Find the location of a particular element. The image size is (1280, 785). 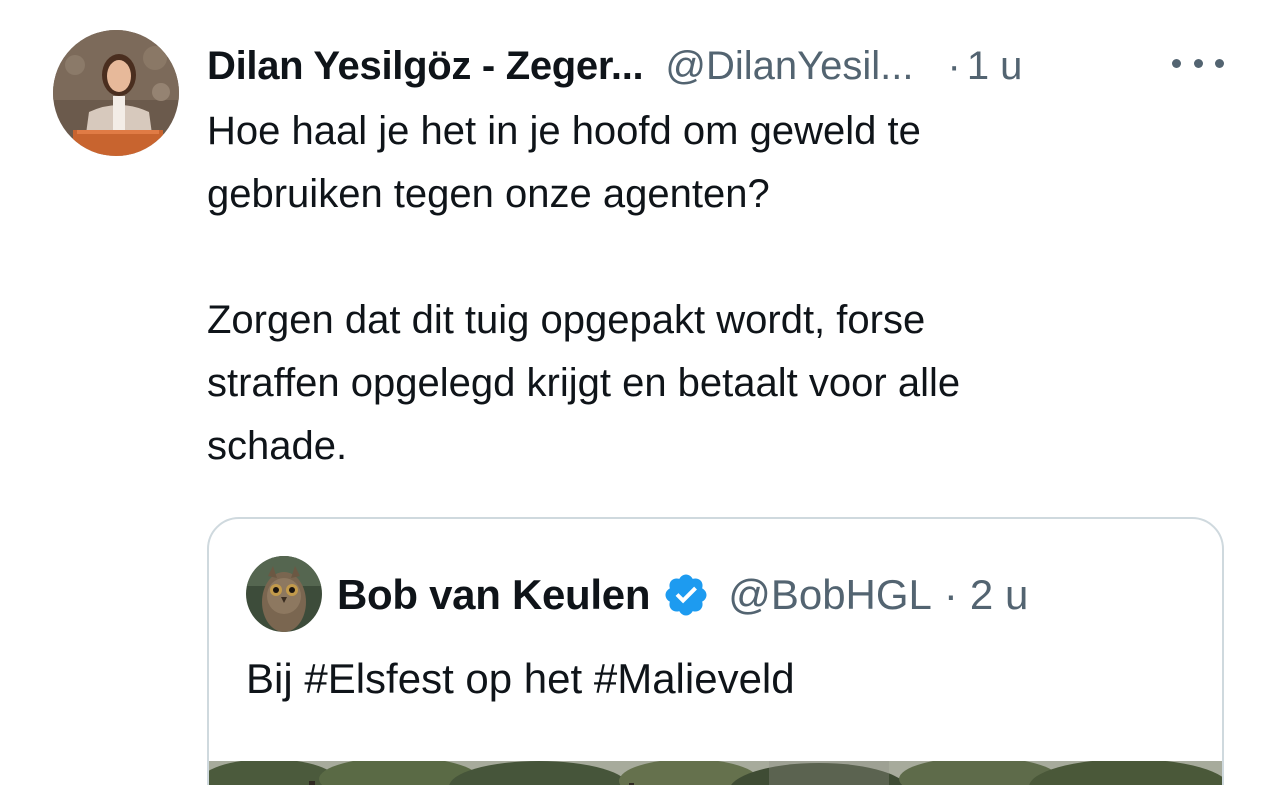

quoted-author-avatar is located at coordinates (284, 594).